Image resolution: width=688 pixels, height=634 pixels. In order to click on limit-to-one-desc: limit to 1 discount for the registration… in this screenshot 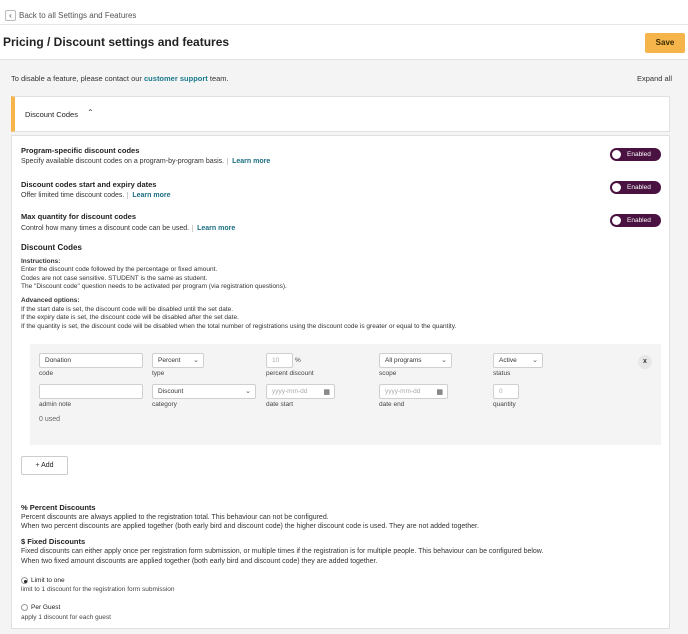, I will do `click(98, 589)`.